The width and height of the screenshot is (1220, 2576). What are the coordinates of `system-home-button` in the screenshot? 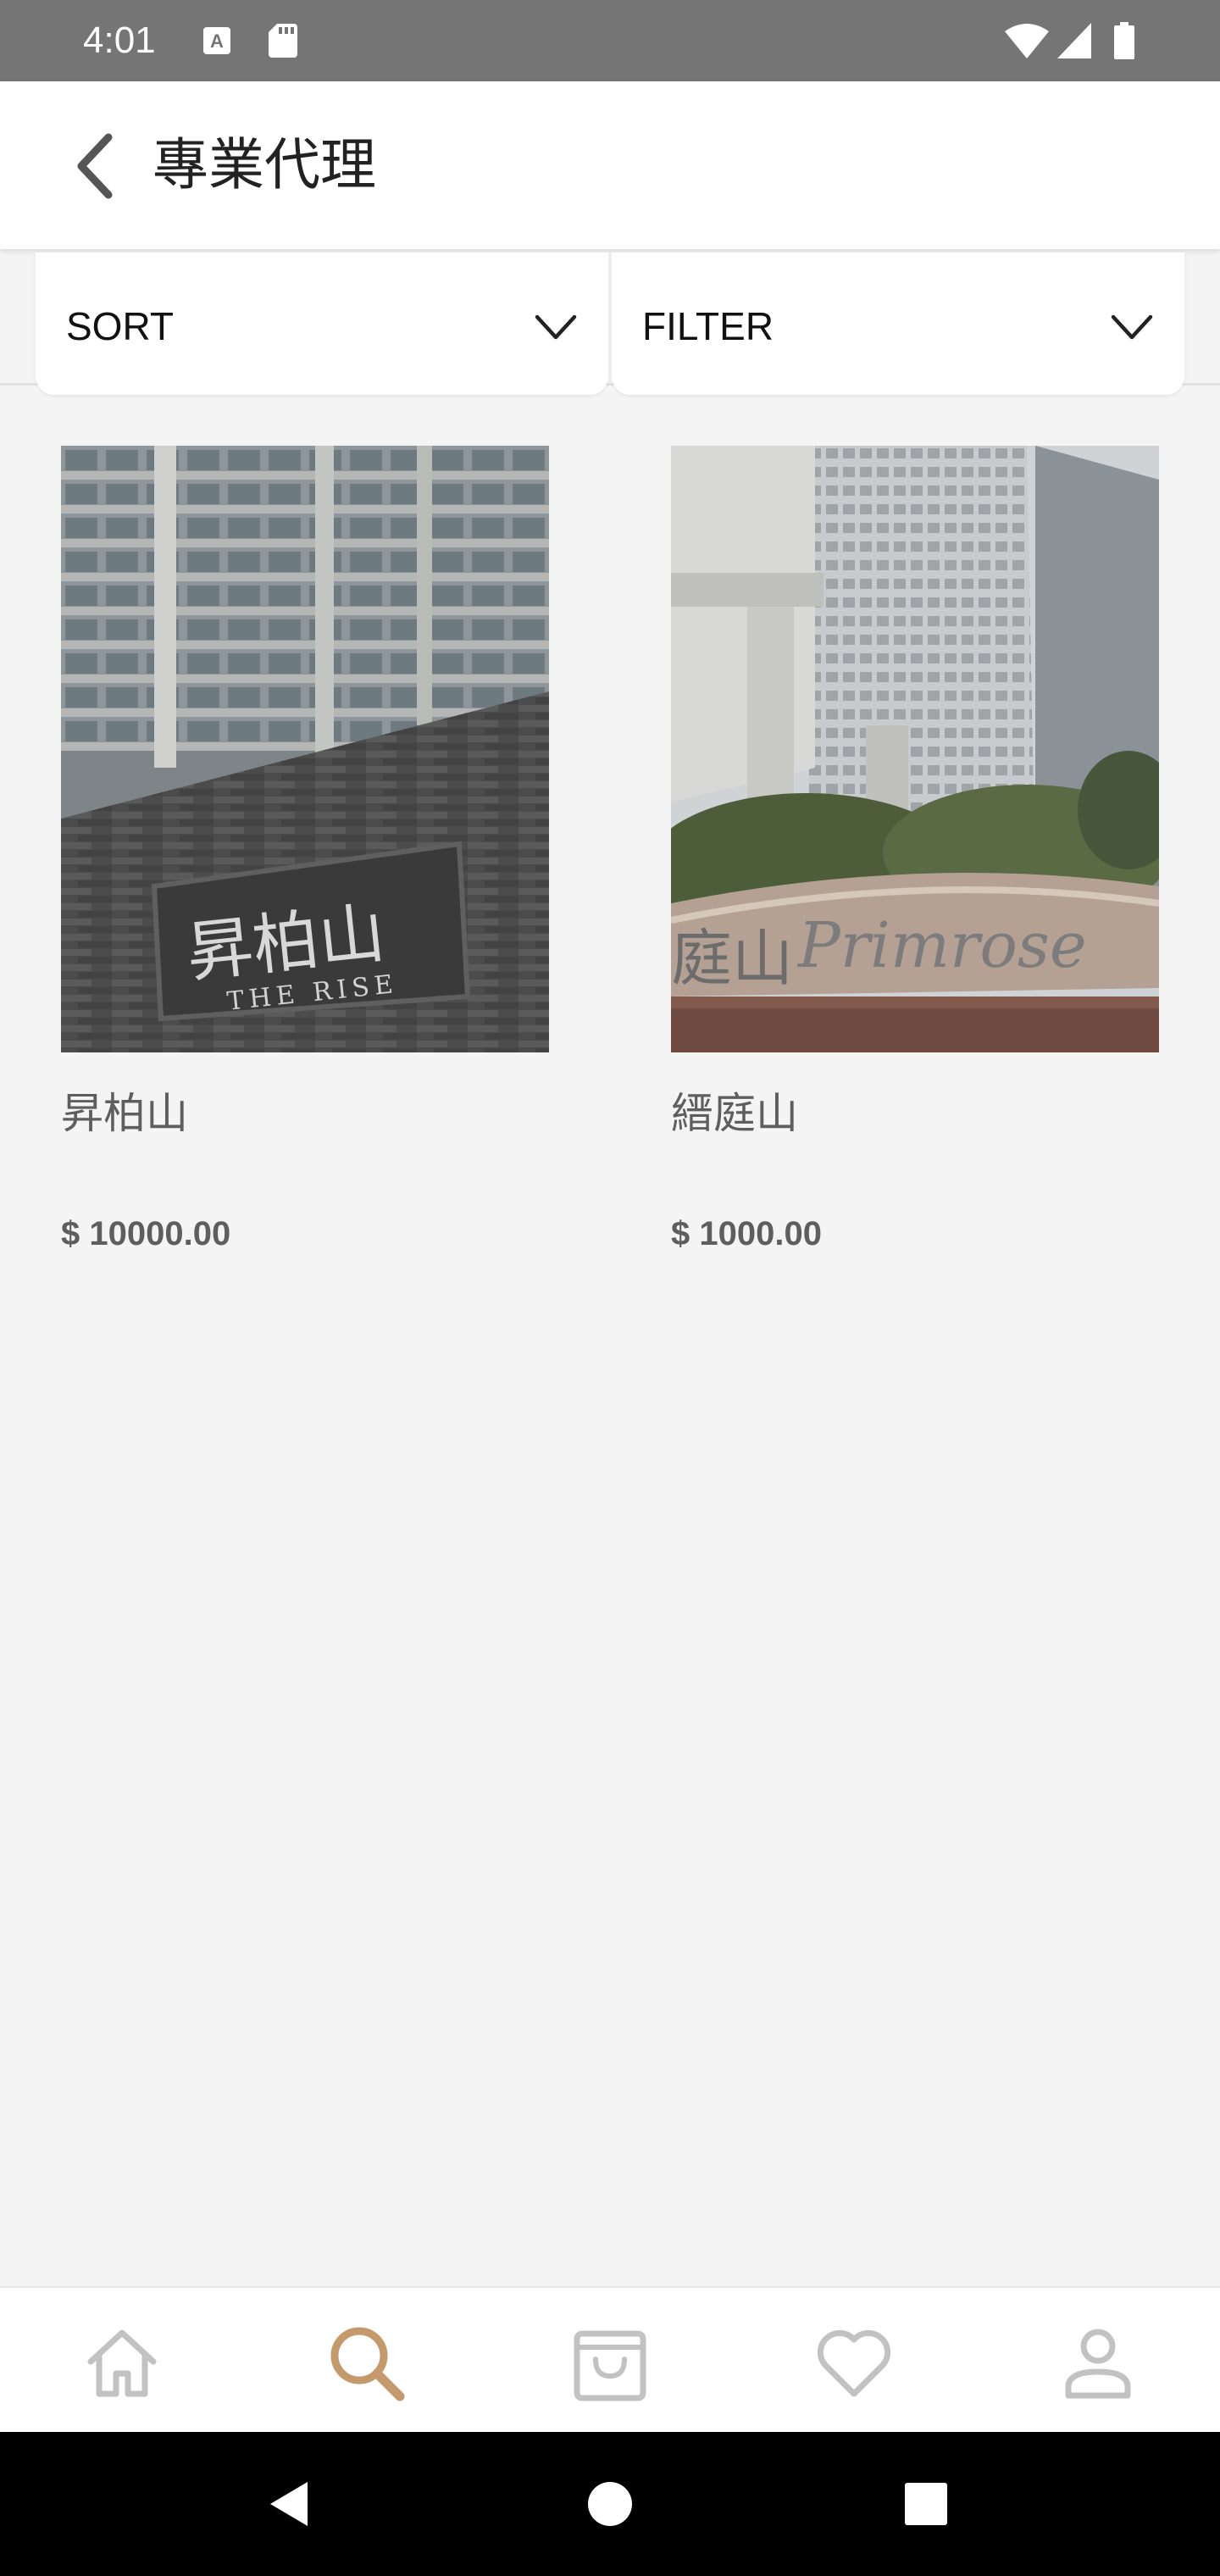 It's located at (610, 2504).